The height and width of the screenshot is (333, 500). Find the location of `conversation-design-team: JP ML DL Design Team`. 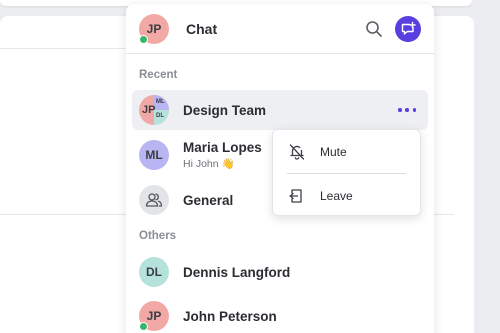

conversation-design-team: JP ML DL Design Team is located at coordinates (280, 110).